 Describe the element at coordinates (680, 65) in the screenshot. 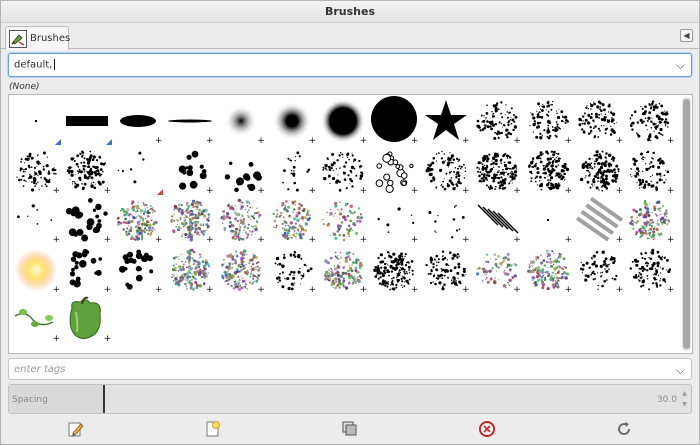

I see `chevron-down-icon: ⌵` at that location.